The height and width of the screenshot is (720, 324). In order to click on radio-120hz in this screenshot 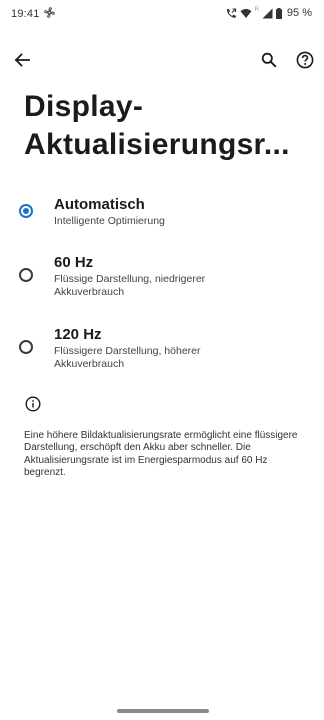, I will do `click(26, 347)`.